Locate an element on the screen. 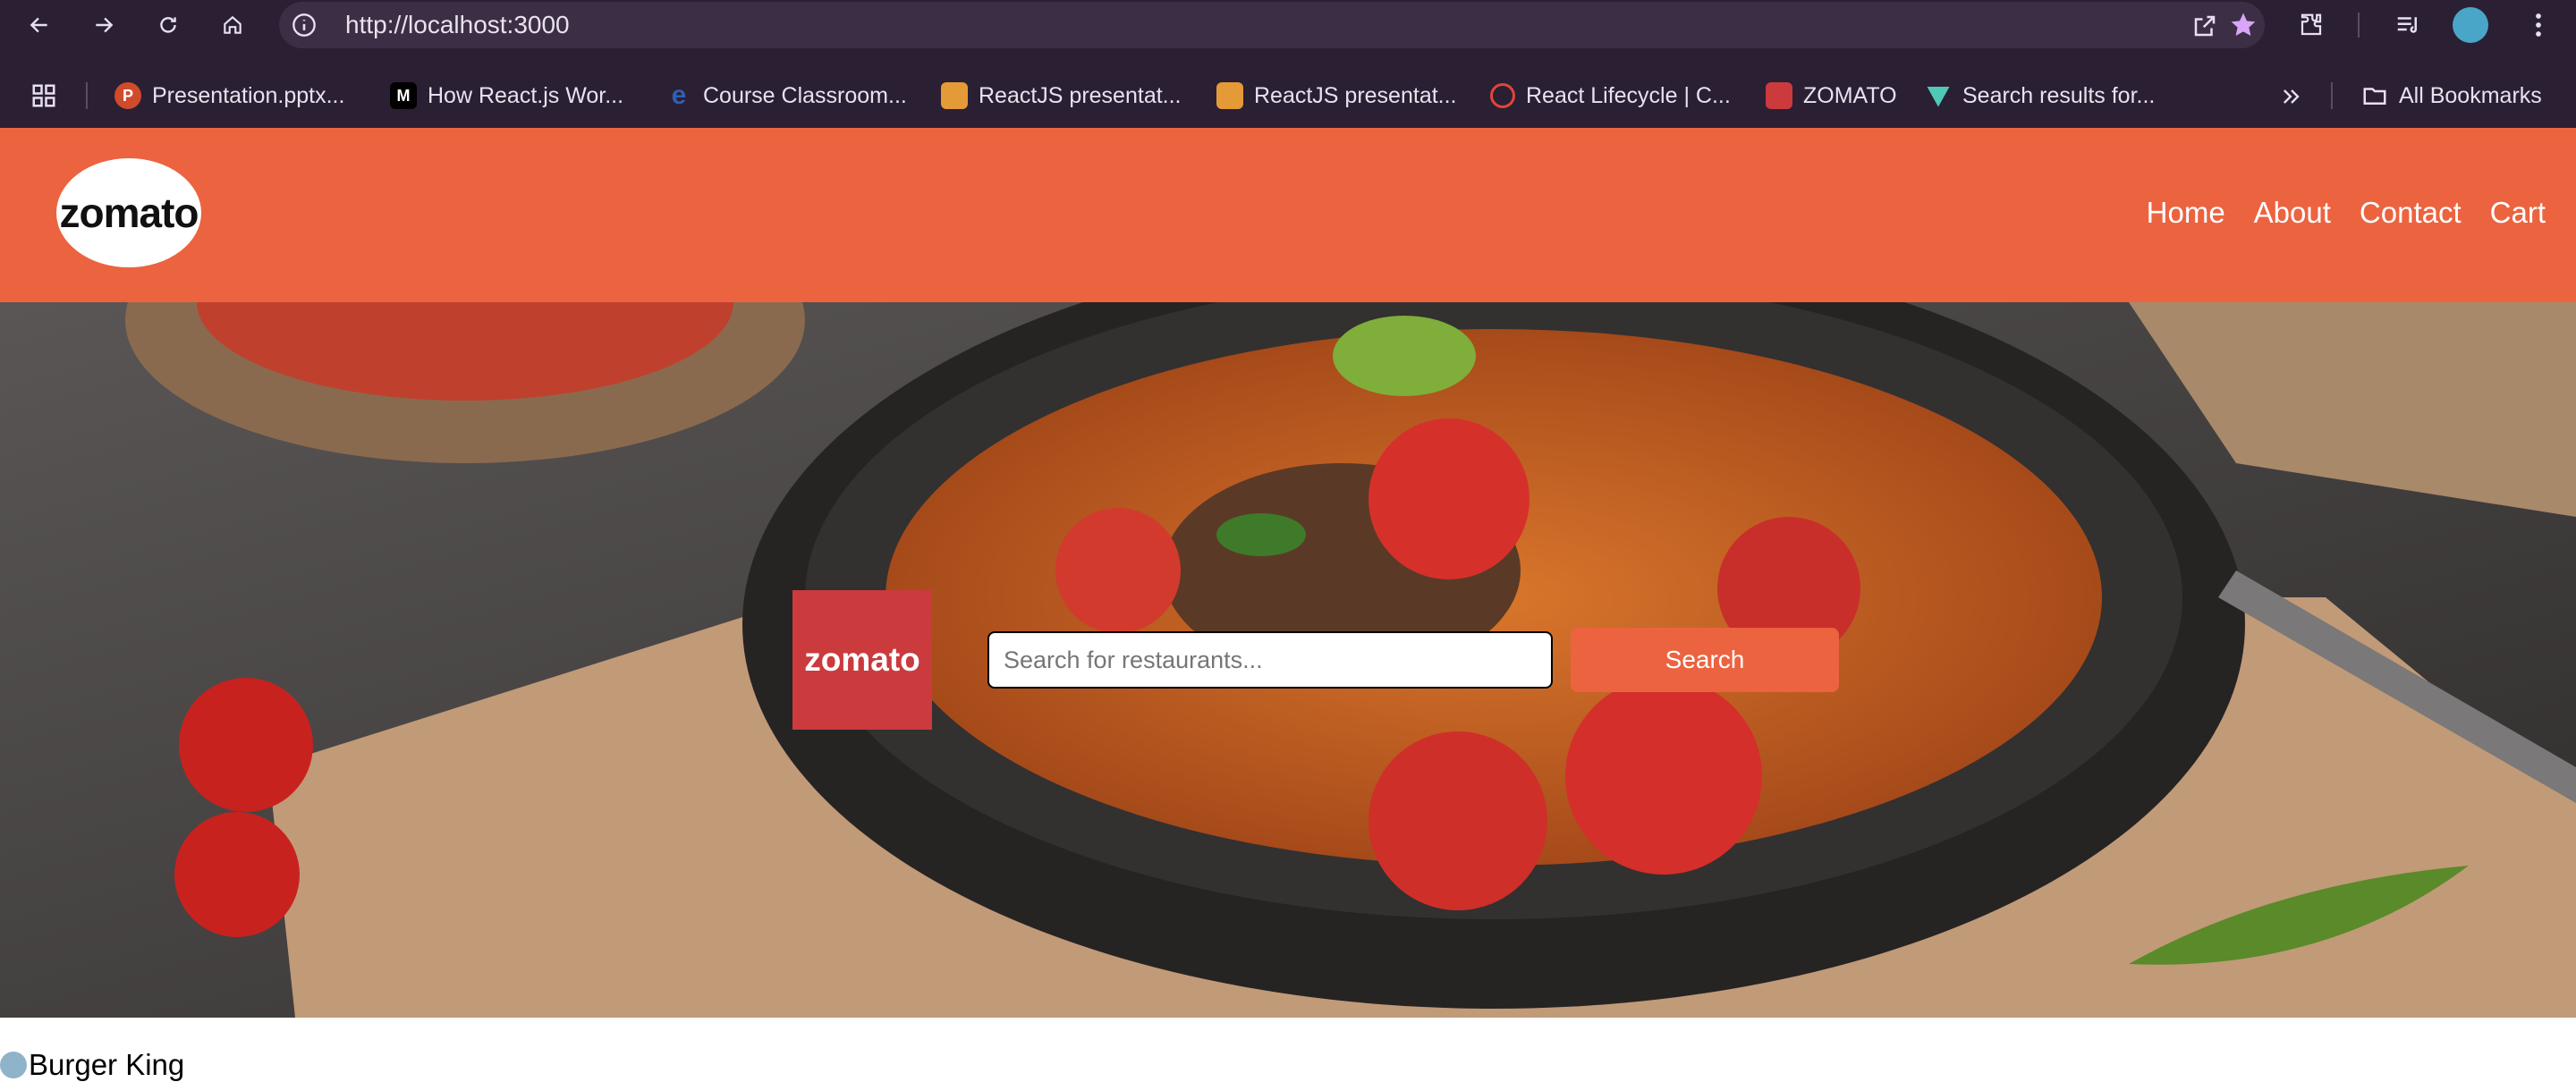 Image resolution: width=2576 pixels, height=1082 pixels. powerpoint-icon: P is located at coordinates (127, 95).